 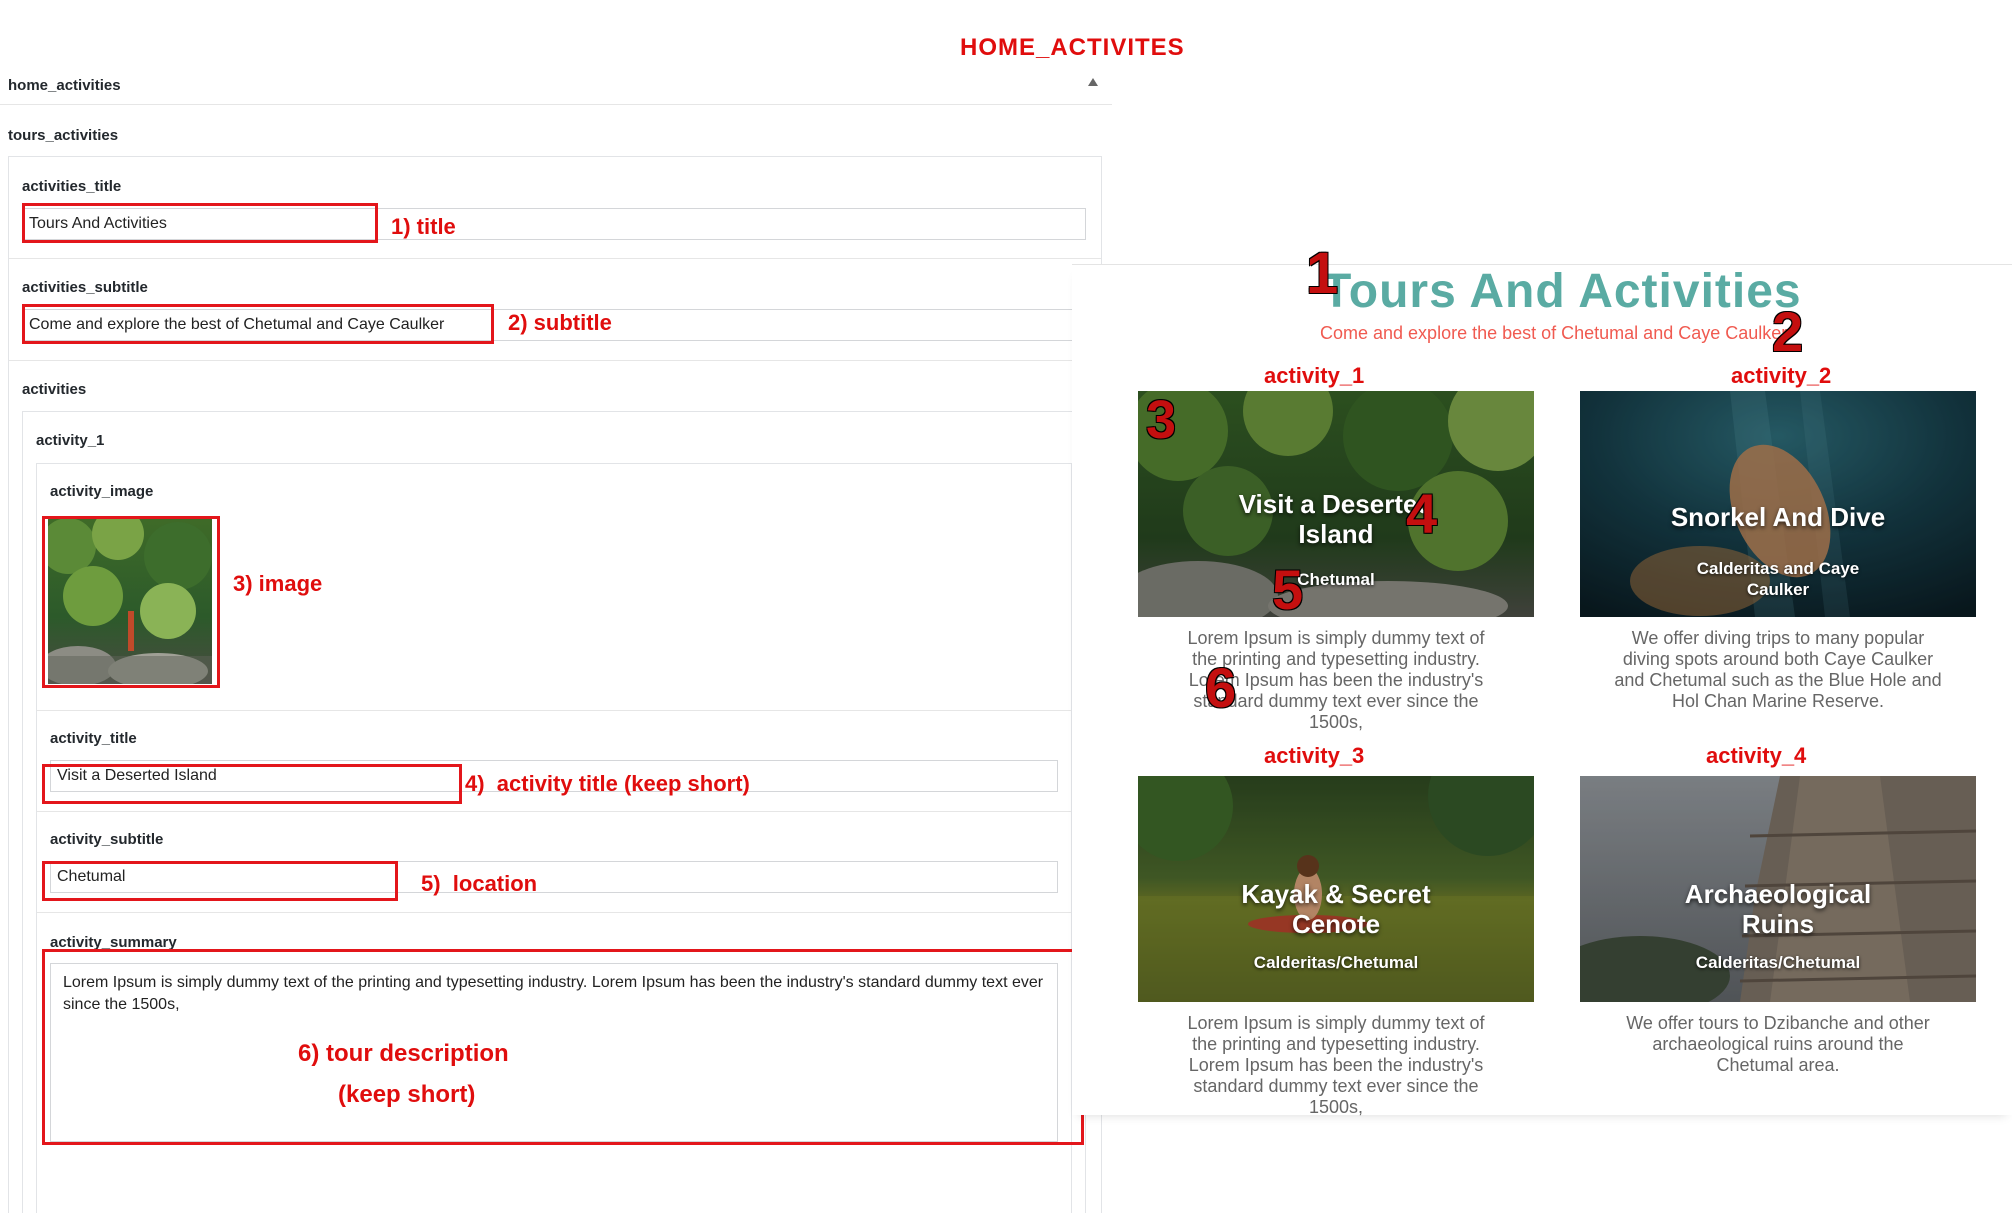 What do you see at coordinates (252, 784) in the screenshot?
I see `highlight-activity-title-box` at bounding box center [252, 784].